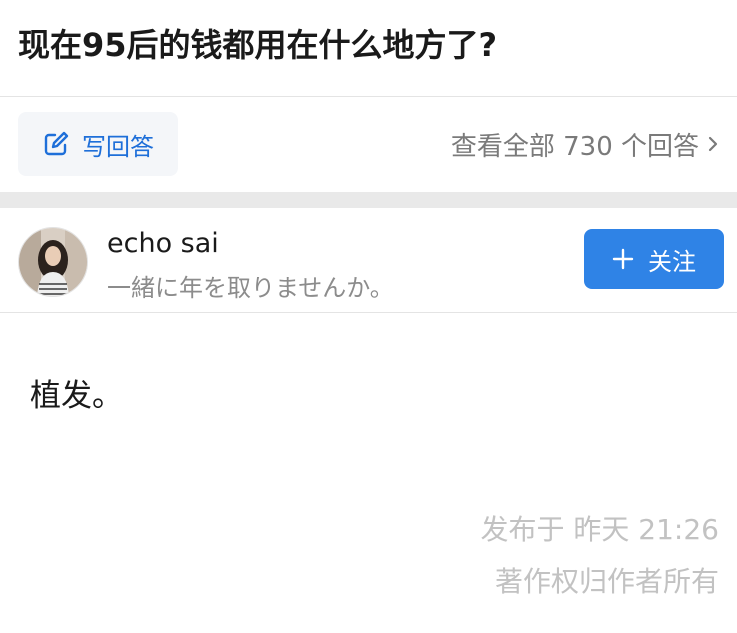 This screenshot has height=633, width=737. I want to click on follow-button: 关注, so click(654, 259).